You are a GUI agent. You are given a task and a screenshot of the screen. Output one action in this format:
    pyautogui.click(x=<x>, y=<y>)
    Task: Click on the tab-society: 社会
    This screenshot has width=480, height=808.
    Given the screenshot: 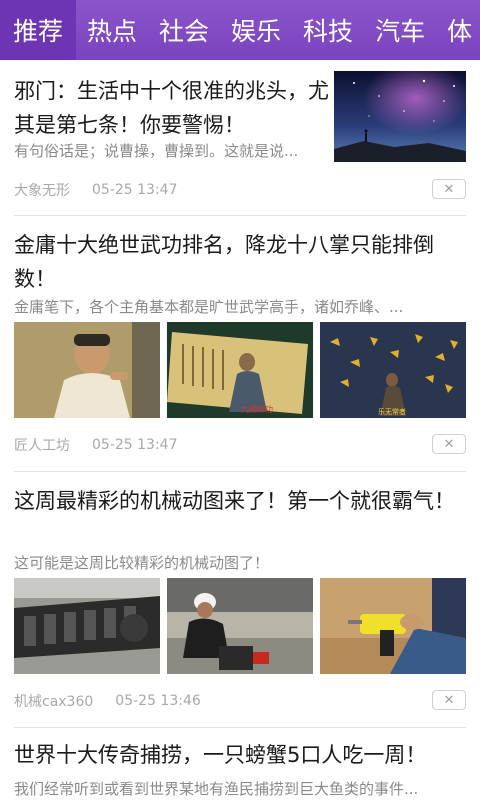 What is the action you would take?
    pyautogui.click(x=184, y=30)
    